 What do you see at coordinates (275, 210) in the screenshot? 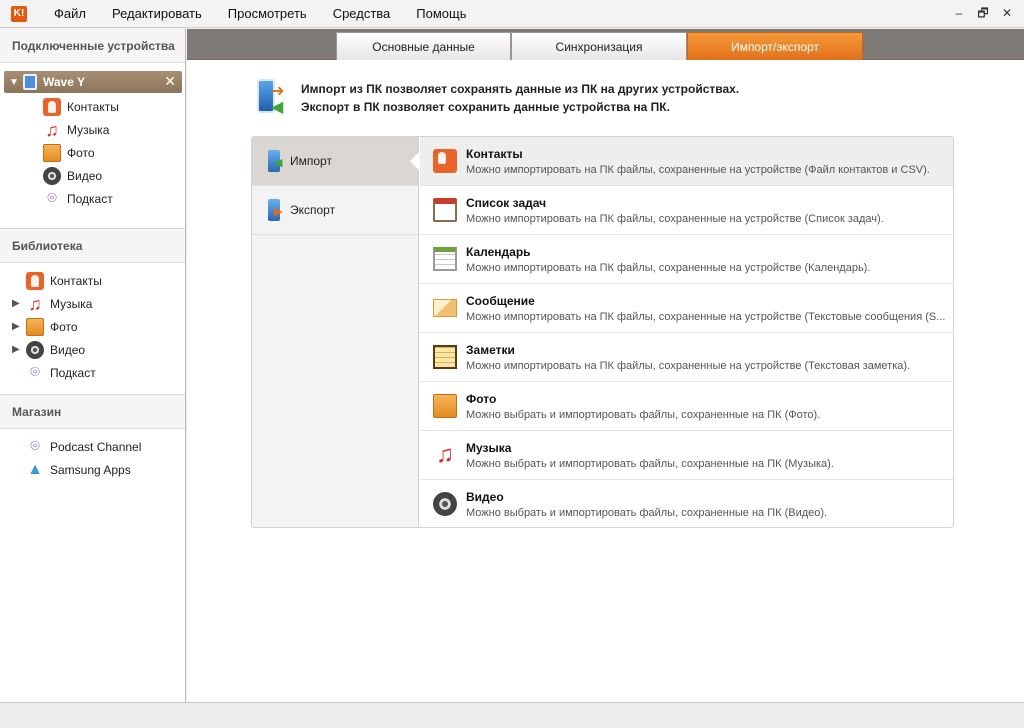
I see `export-icon` at bounding box center [275, 210].